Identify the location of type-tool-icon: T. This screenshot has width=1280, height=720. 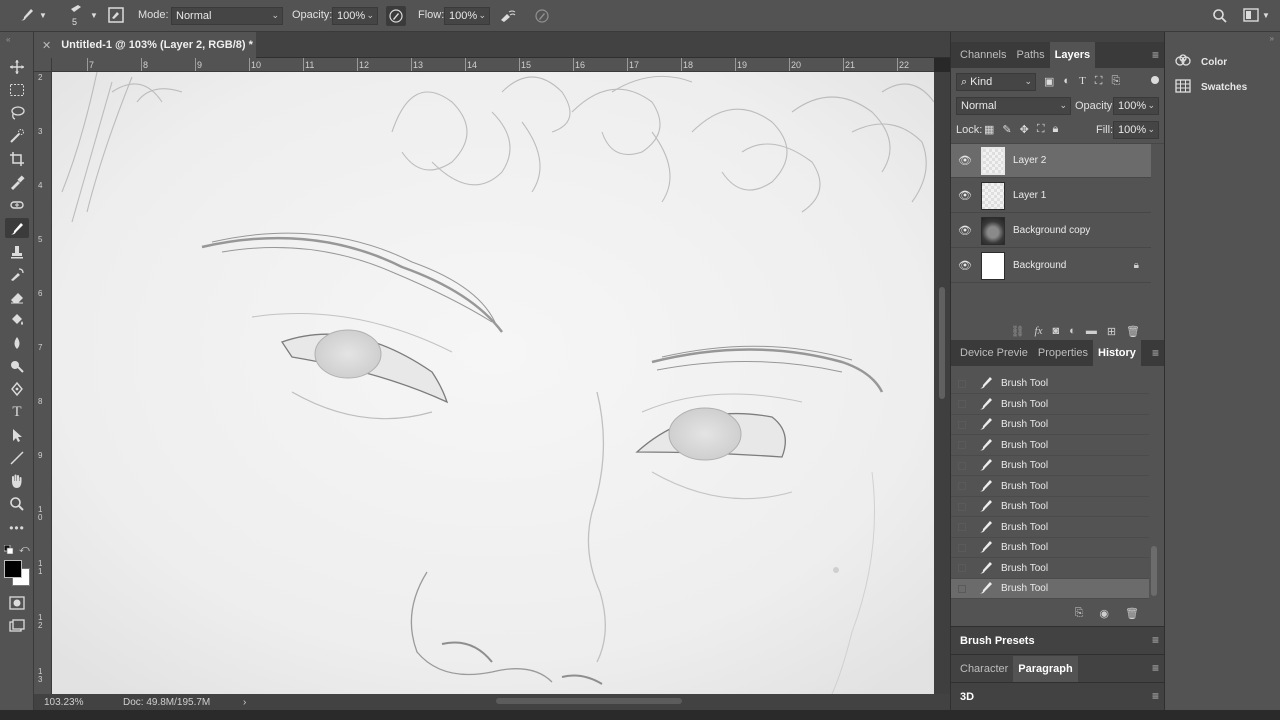
(17, 412).